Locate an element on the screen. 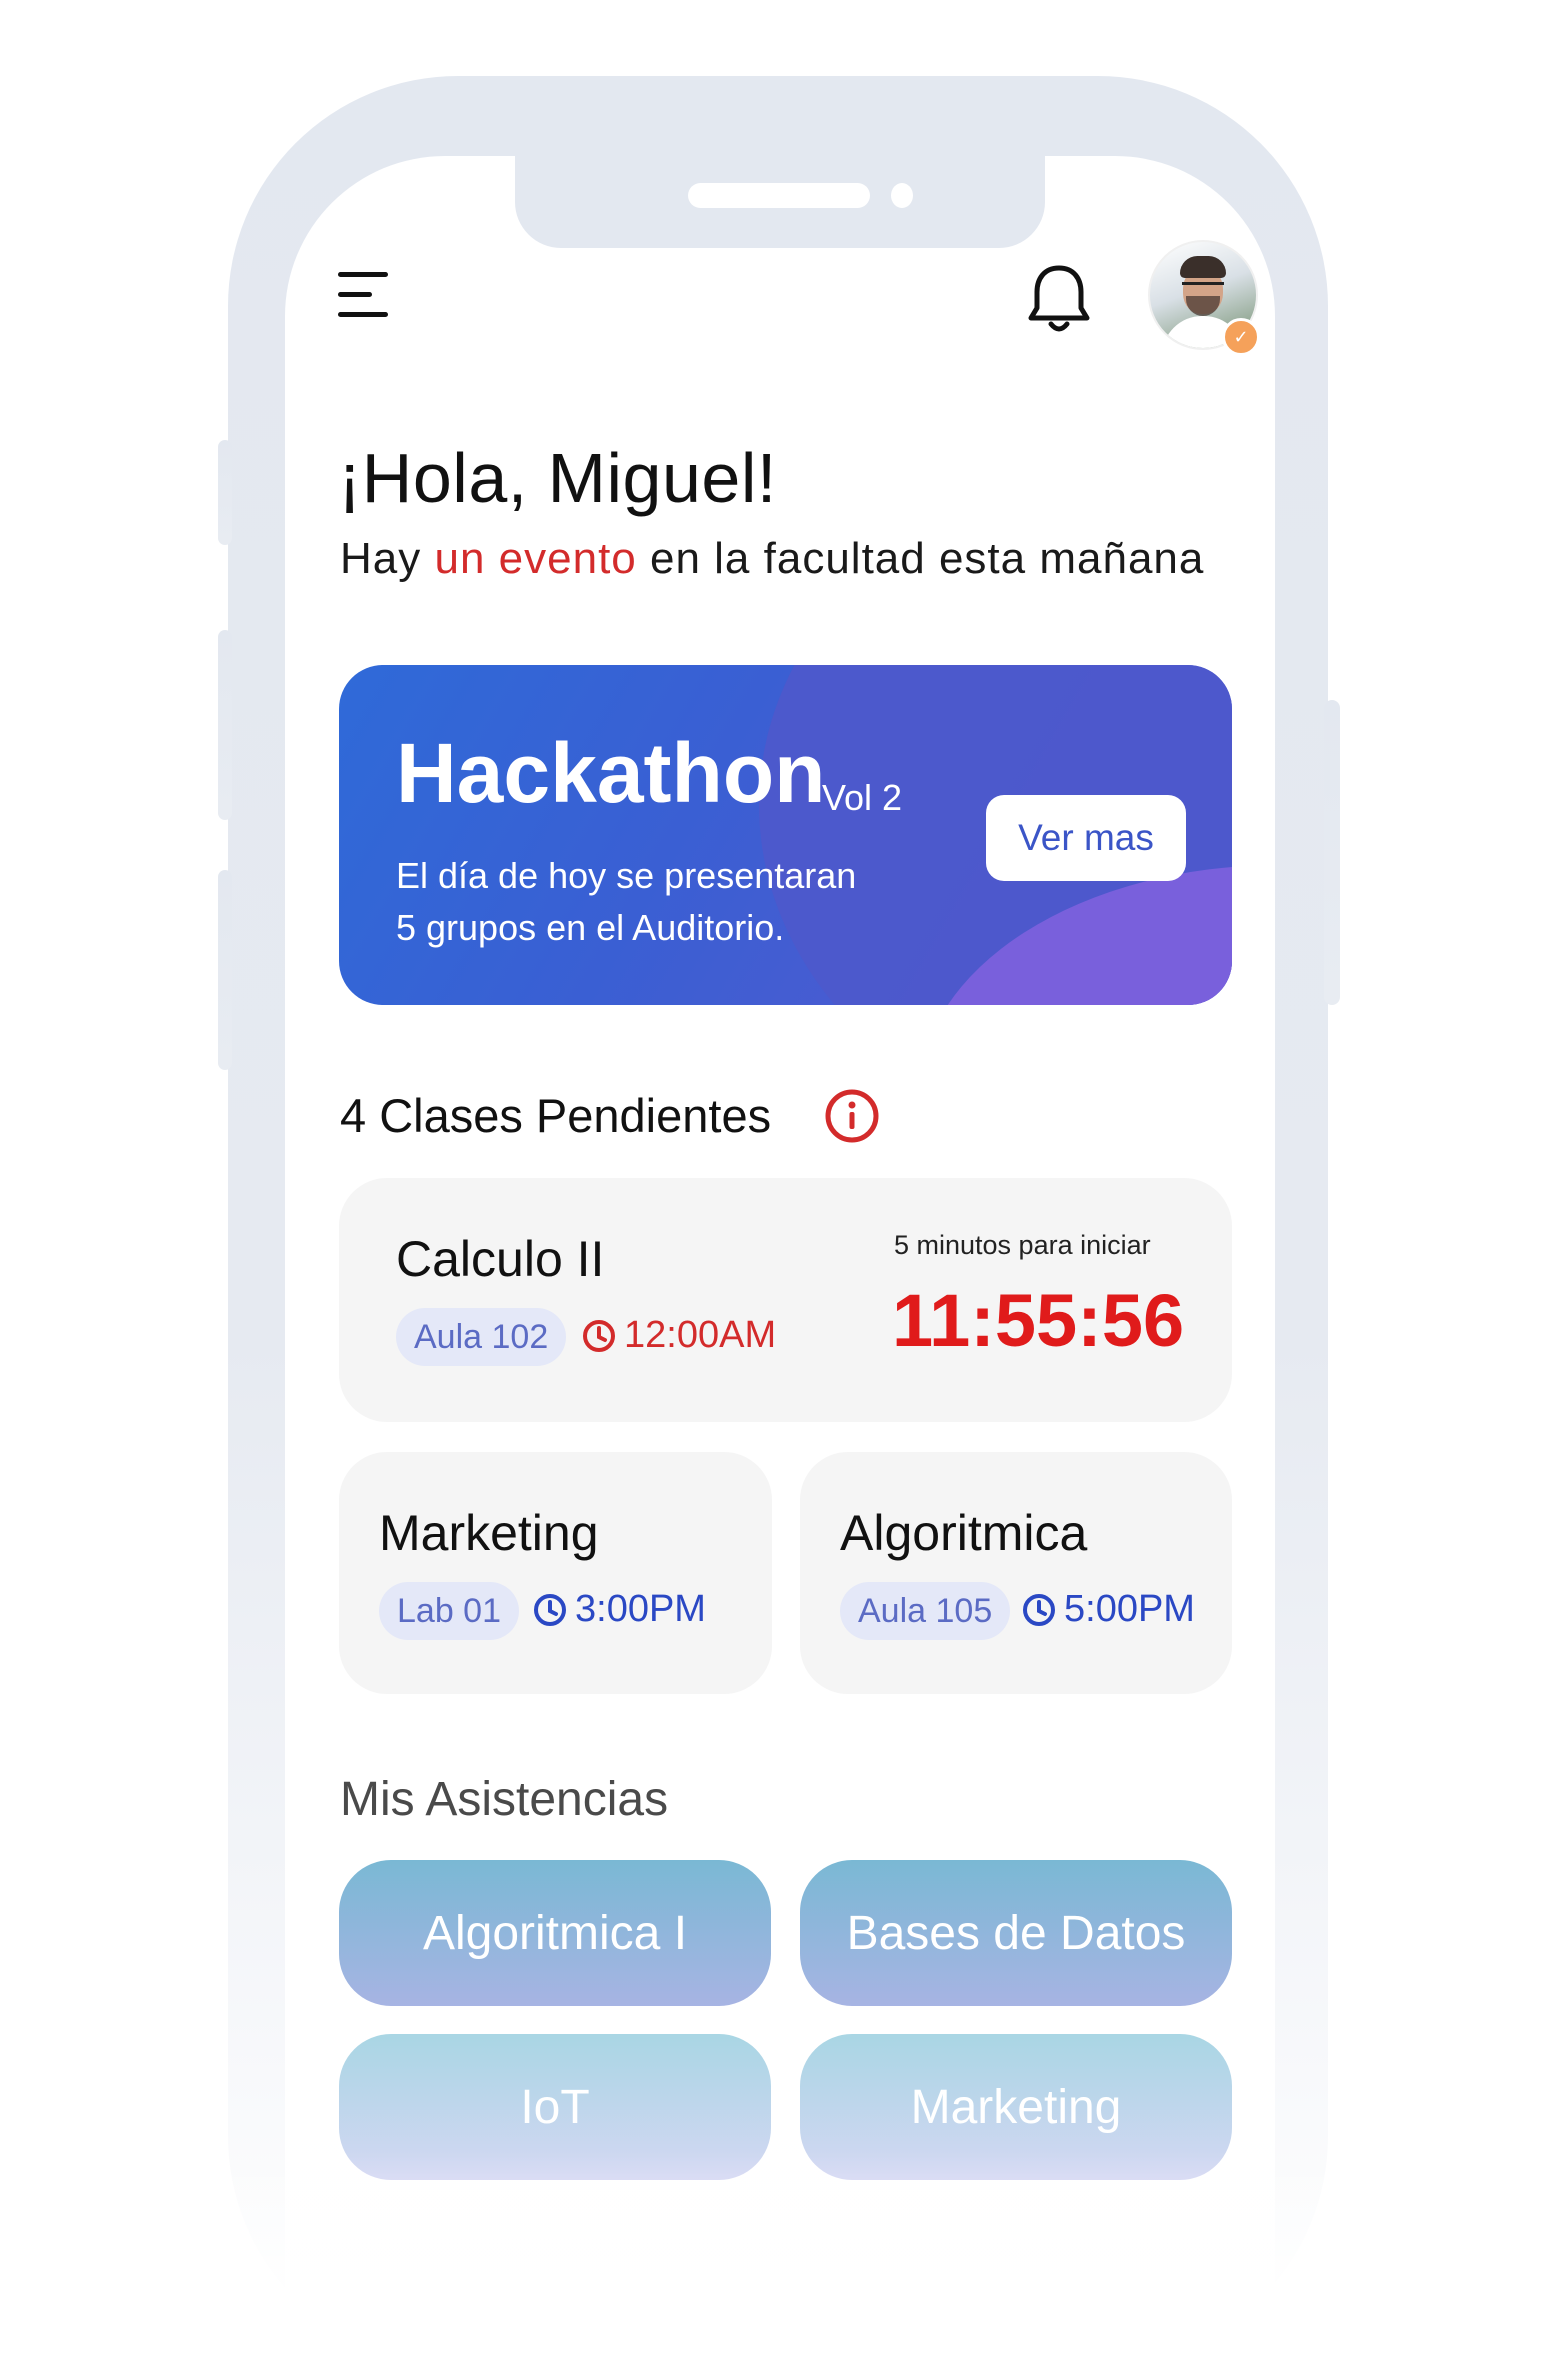  event-title: Hackathon is located at coordinates (611, 773).